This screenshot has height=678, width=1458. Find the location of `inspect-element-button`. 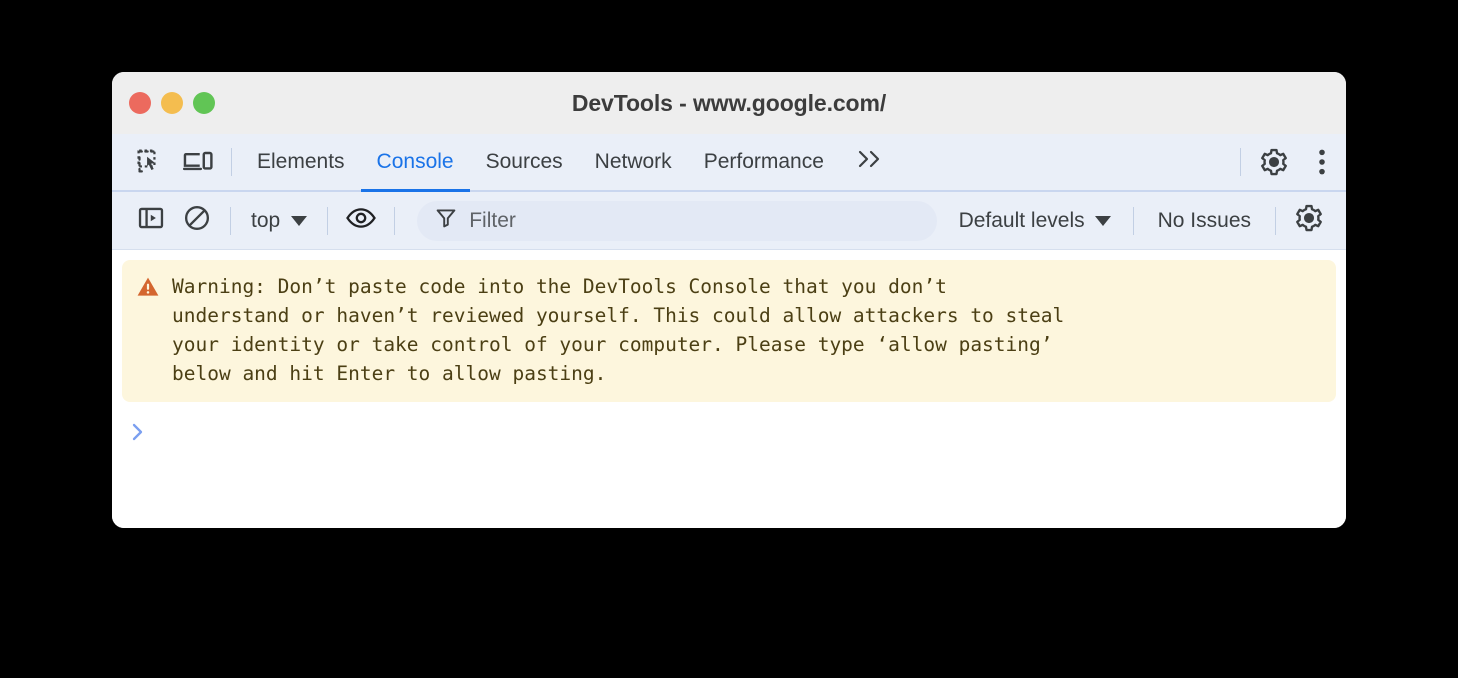

inspect-element-button is located at coordinates (150, 162).